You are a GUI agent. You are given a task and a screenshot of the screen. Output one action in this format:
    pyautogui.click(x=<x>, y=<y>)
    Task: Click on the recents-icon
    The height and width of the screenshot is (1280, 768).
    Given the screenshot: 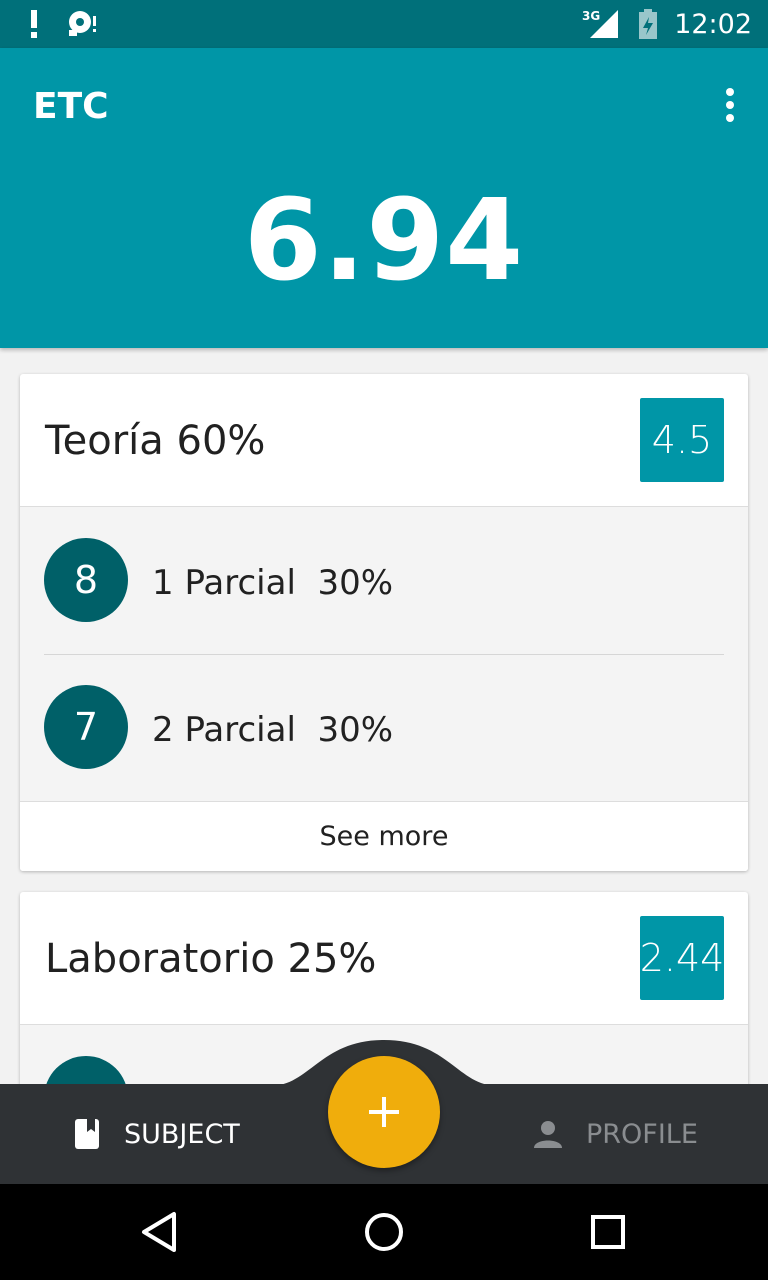 What is the action you would take?
    pyautogui.click(x=608, y=1232)
    